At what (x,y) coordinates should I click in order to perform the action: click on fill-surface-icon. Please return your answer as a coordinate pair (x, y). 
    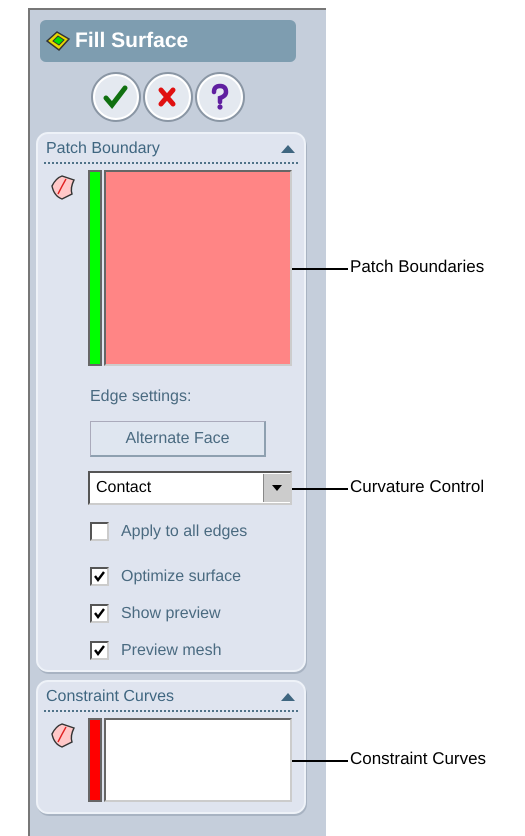
    Looking at the image, I should click on (58, 41).